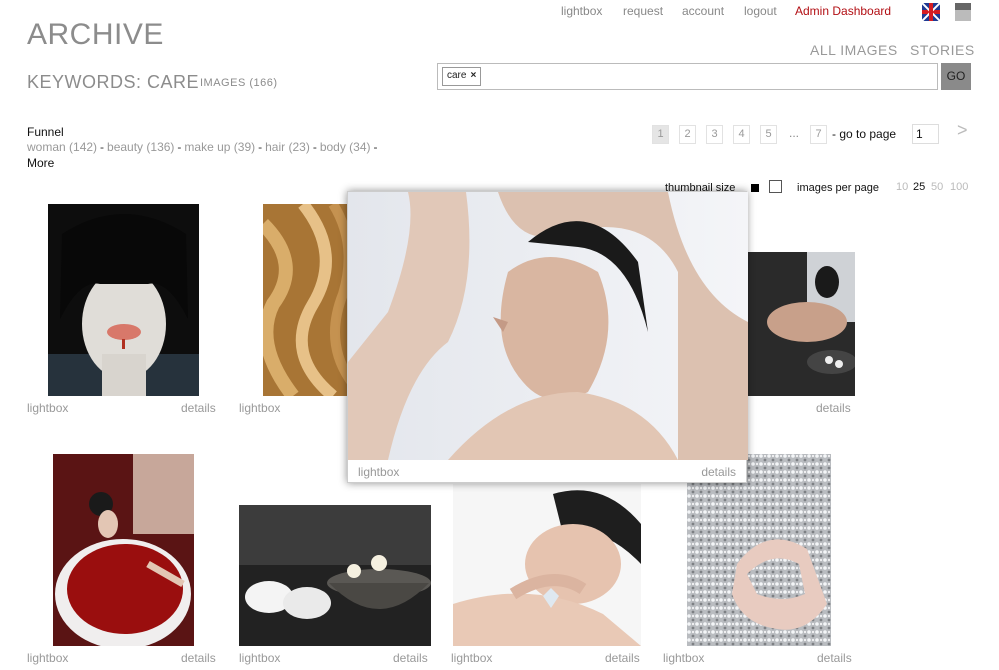  Describe the element at coordinates (457, 75) in the screenshot. I see `keyword-tag-label: care` at that location.